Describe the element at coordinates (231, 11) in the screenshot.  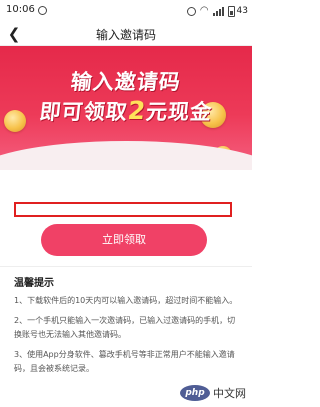
I see `battery-icon` at that location.